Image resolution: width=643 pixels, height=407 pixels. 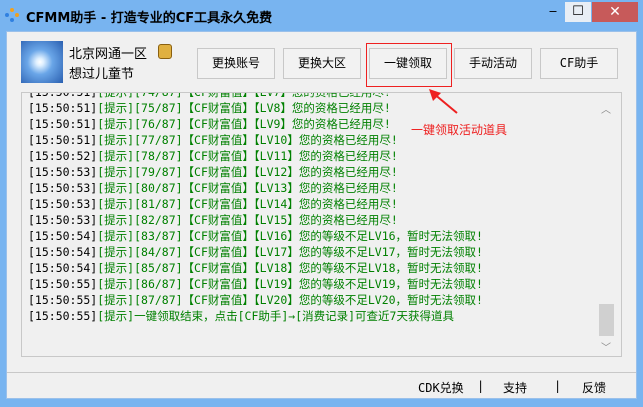 What do you see at coordinates (42, 62) in the screenshot?
I see `avatar` at bounding box center [42, 62].